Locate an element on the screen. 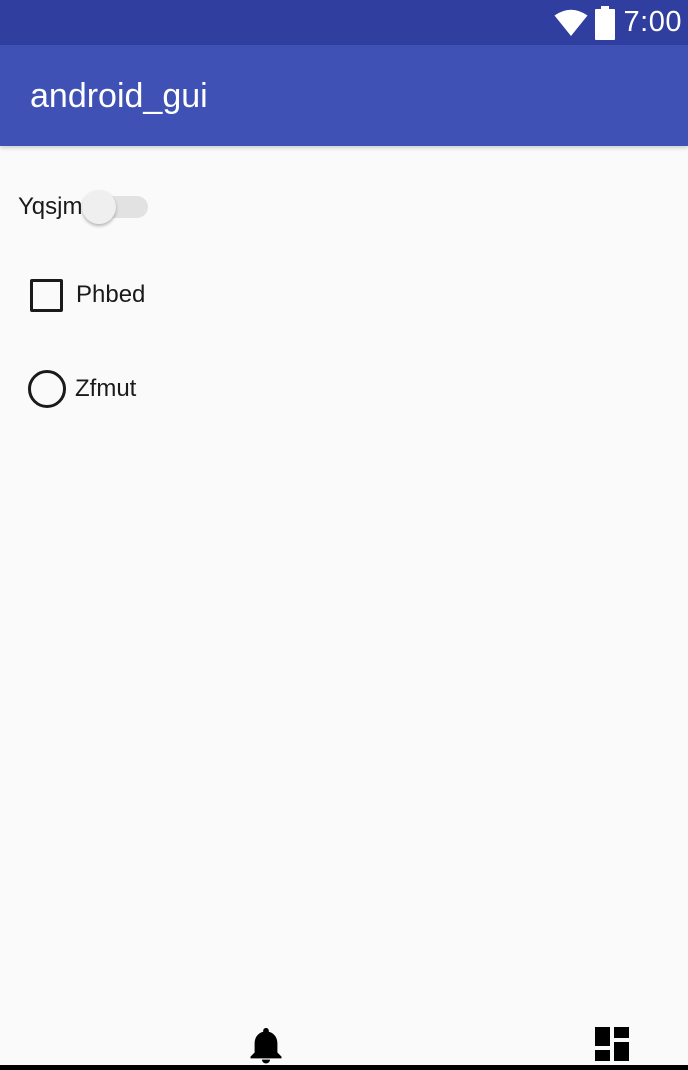  switch-row: Yqsjm is located at coordinates (83, 207).